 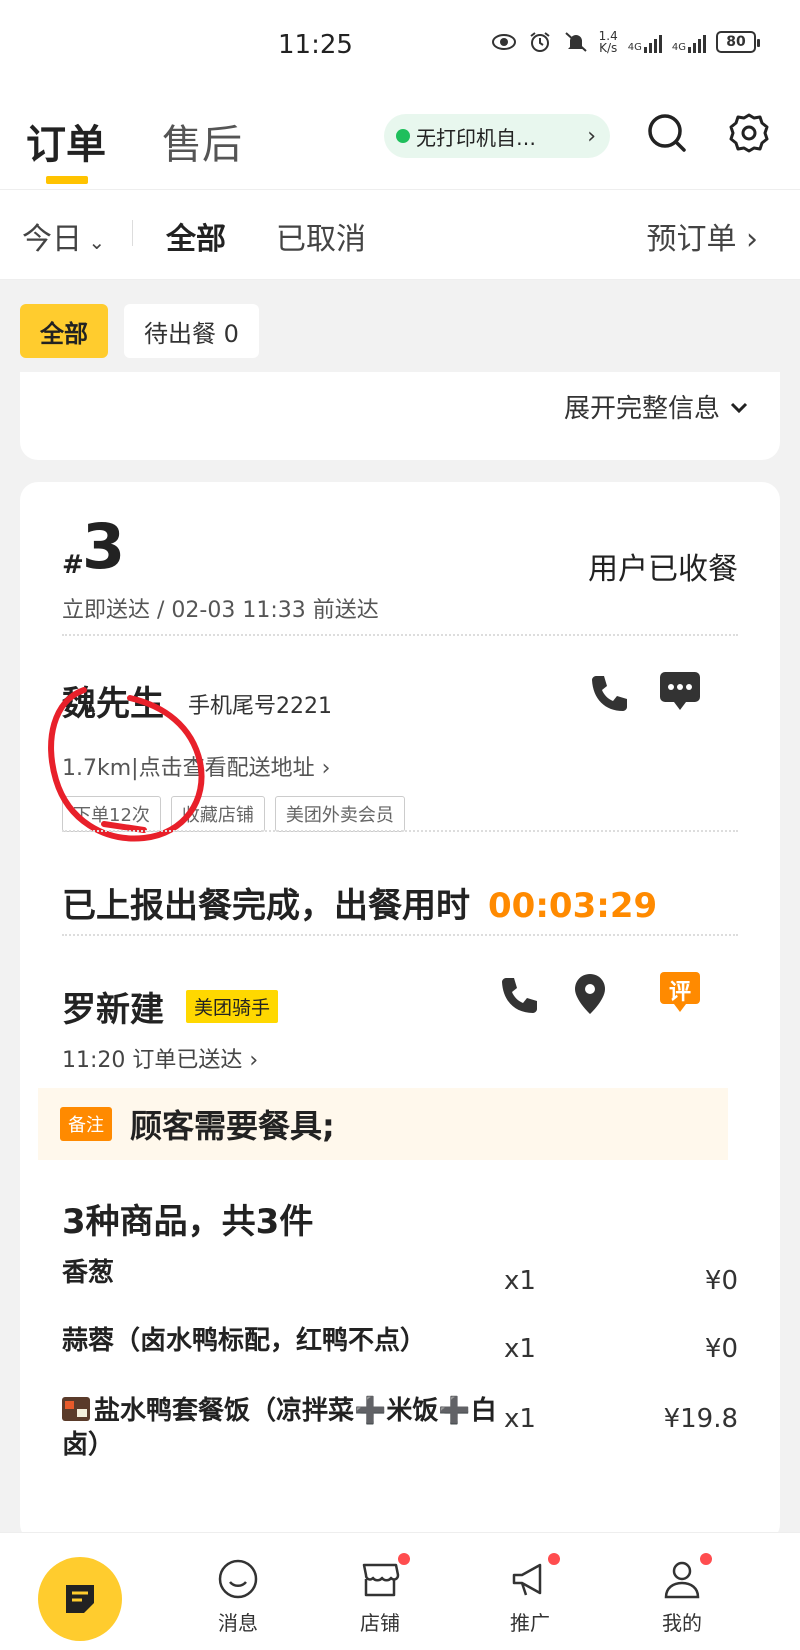 I want to click on order-remark: 备注 顾客需要餐具;, so click(x=383, y=1124).